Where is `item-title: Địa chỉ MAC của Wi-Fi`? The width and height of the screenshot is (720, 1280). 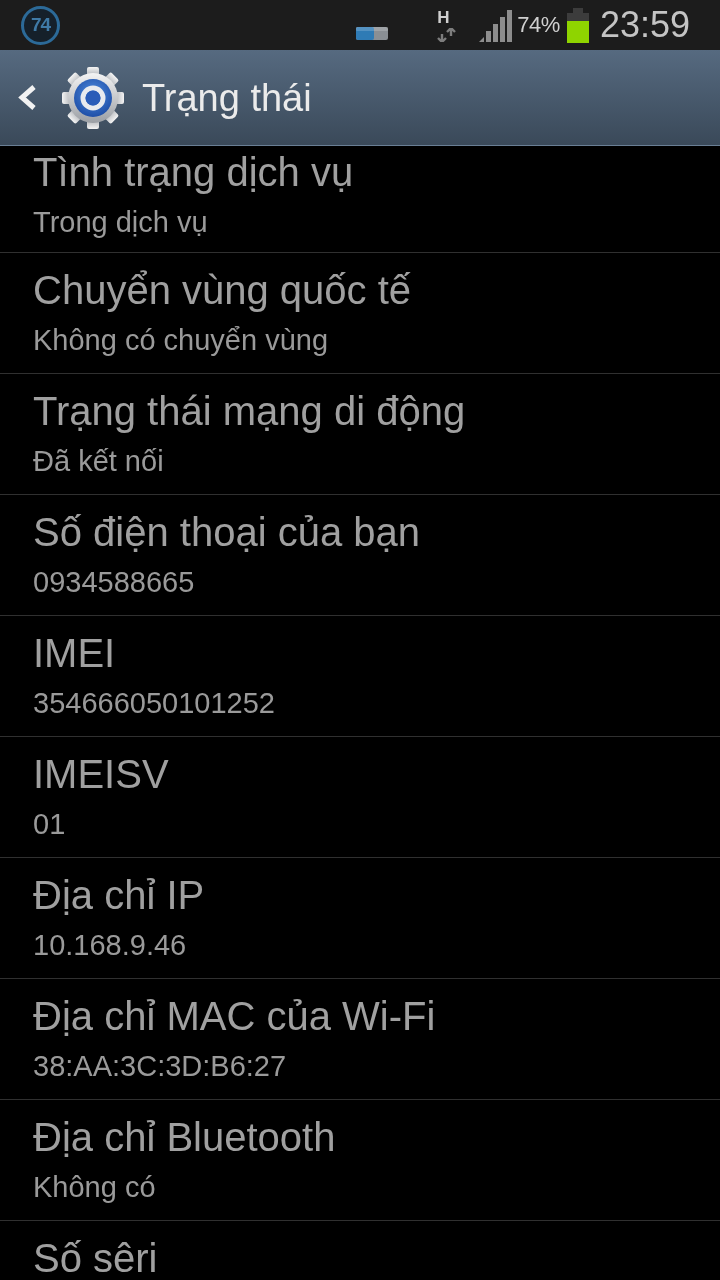 item-title: Địa chỉ MAC của Wi-Fi is located at coordinates (234, 1016).